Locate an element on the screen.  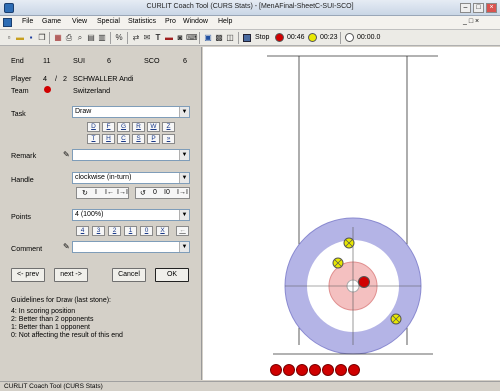
task-key-more: » is located at coordinates (168, 139).